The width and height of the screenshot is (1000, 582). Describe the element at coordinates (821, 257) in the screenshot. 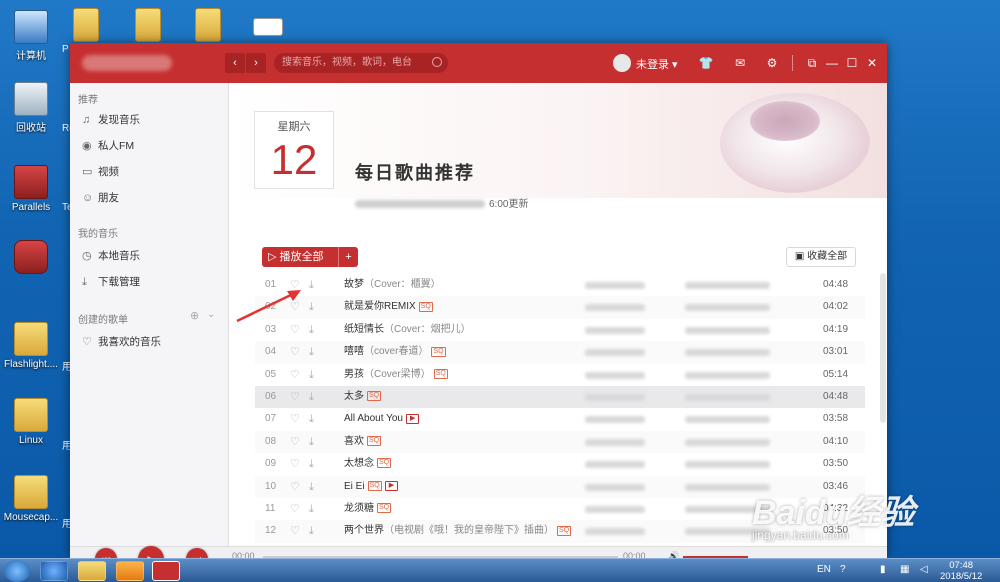

I see `collect-all-button: ▣ 收藏全部` at that location.